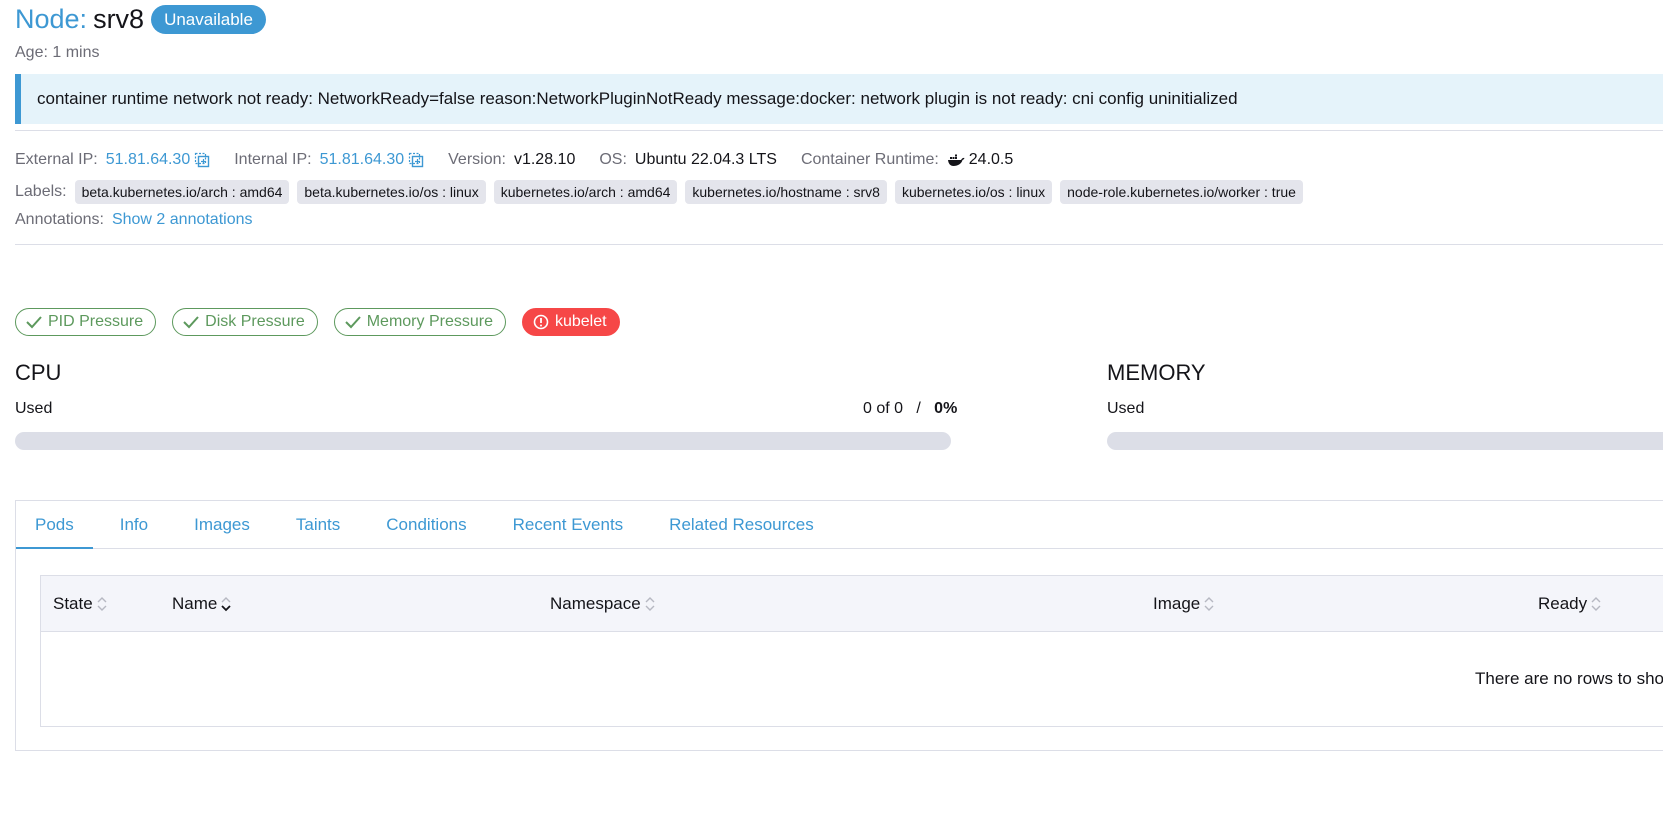  What do you see at coordinates (568, 525) in the screenshot?
I see `tab-recent-events: Recent Events` at bounding box center [568, 525].